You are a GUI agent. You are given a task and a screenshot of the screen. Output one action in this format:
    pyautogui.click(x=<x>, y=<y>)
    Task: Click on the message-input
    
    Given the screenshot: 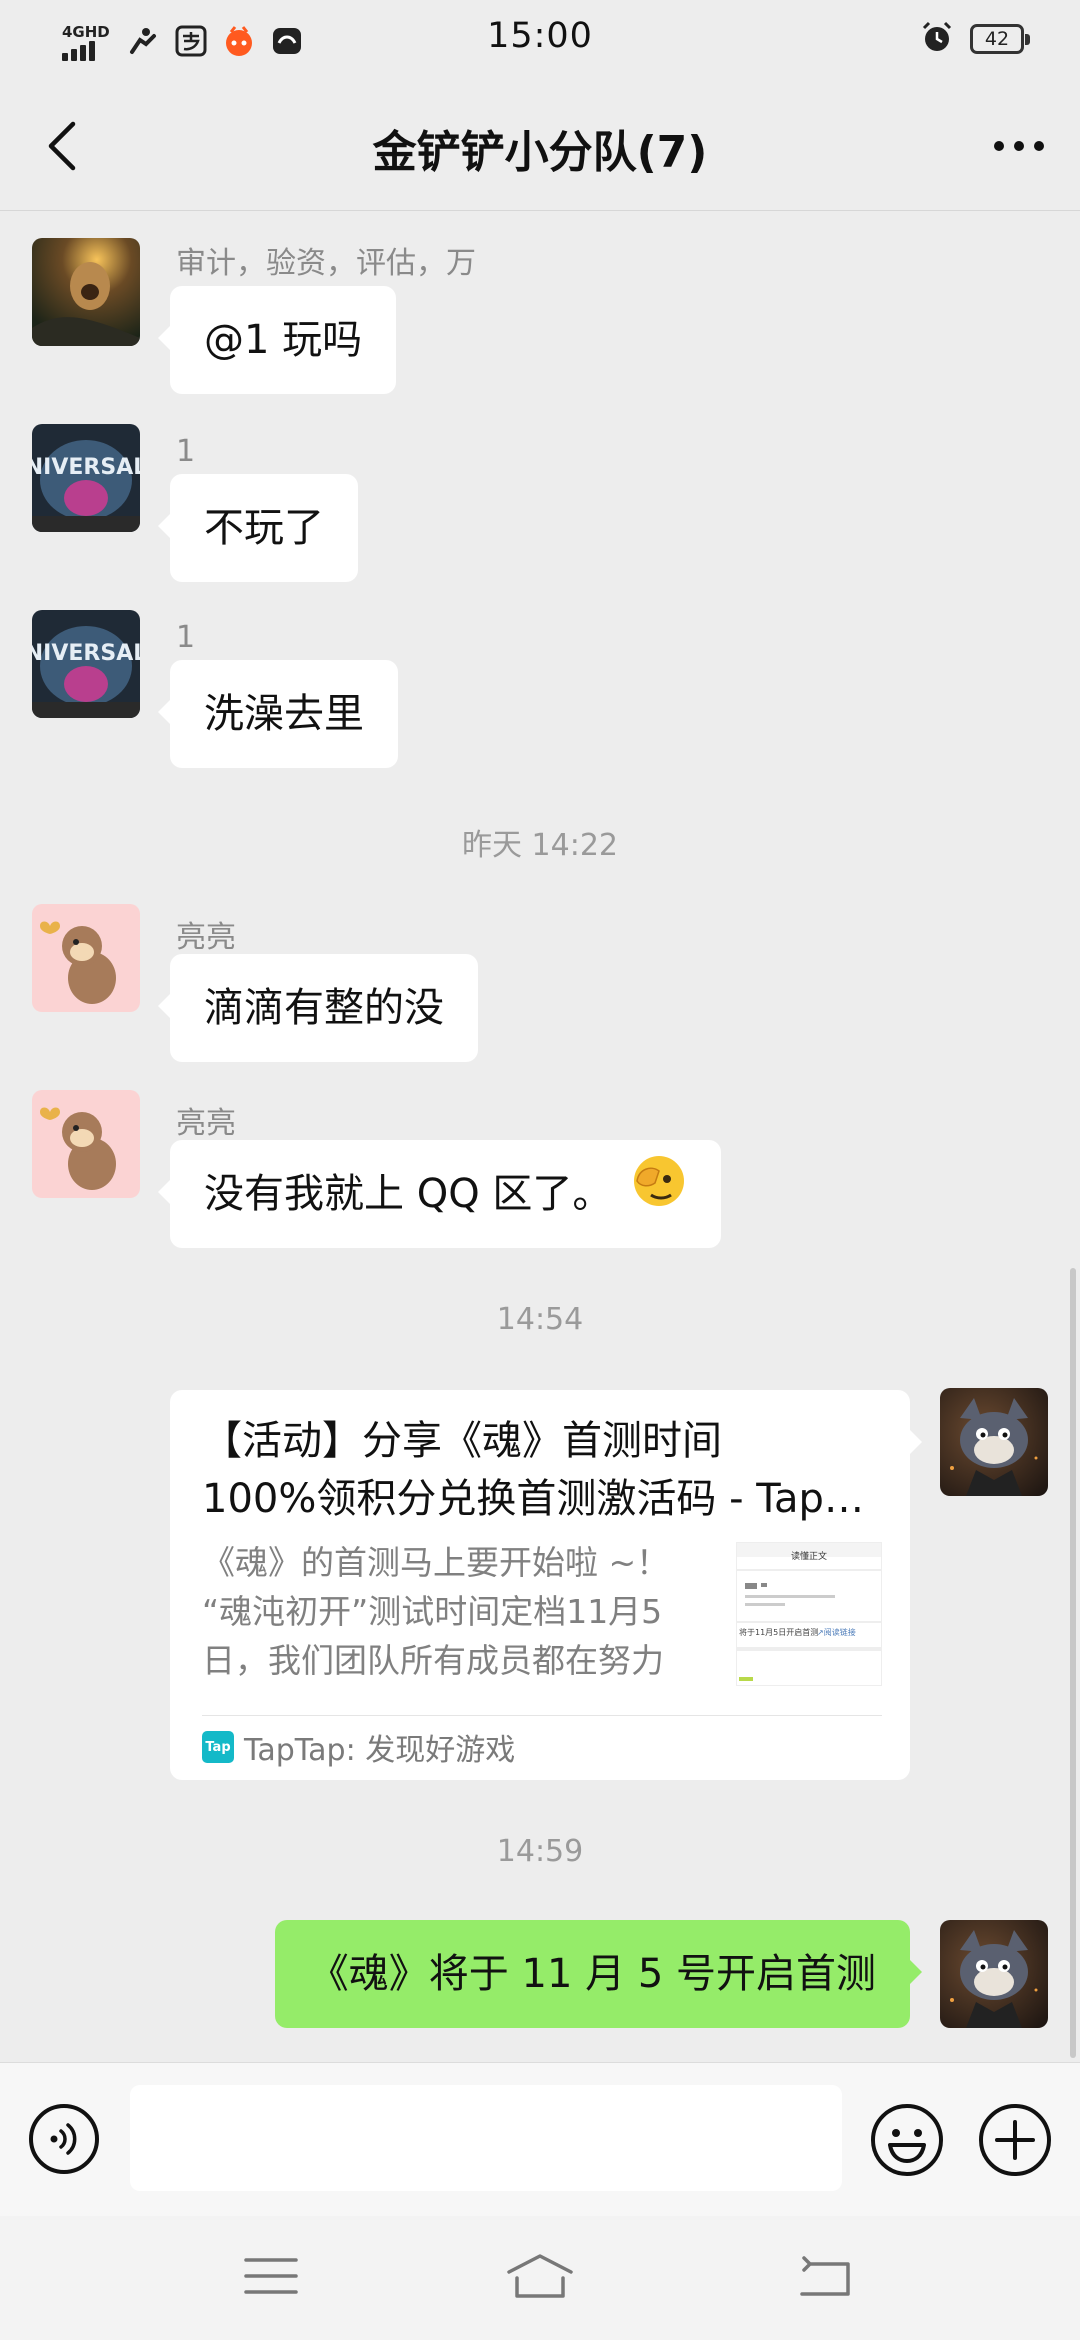 What is the action you would take?
    pyautogui.click(x=486, y=2138)
    